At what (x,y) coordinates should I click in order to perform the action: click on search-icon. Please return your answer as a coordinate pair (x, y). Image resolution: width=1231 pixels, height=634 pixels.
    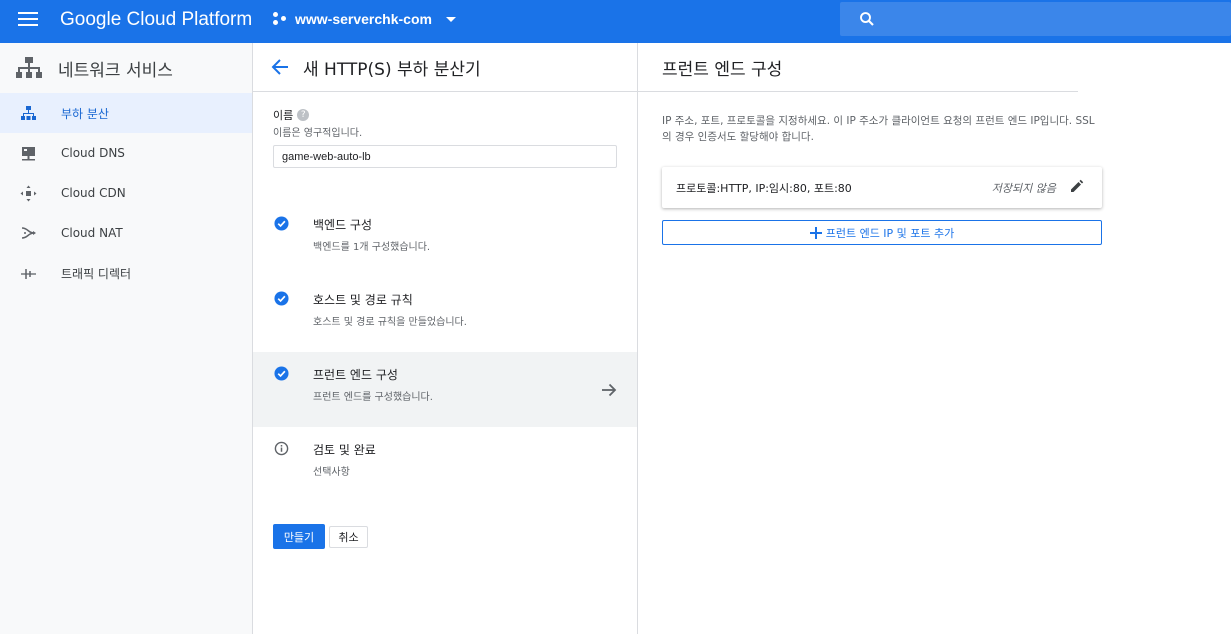
    Looking at the image, I should click on (867, 19).